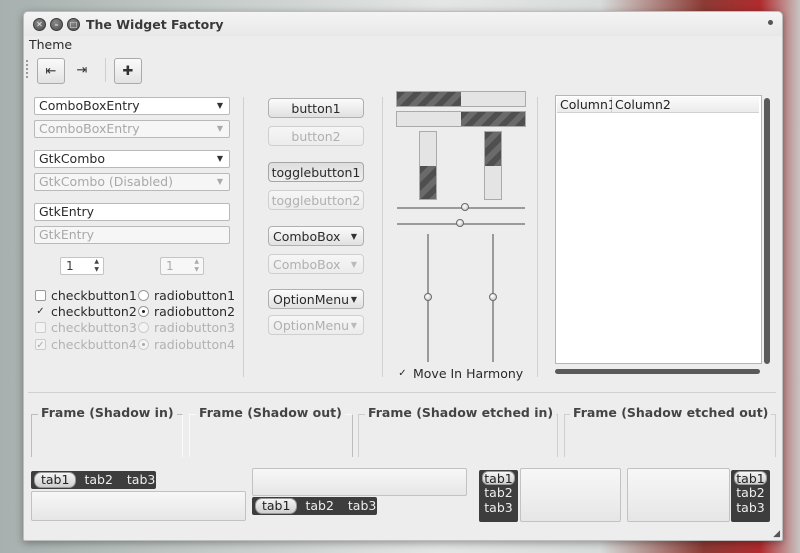 The width and height of the screenshot is (800, 553). Describe the element at coordinates (586, 105) in the screenshot. I see `column-header-1: Column1` at that location.